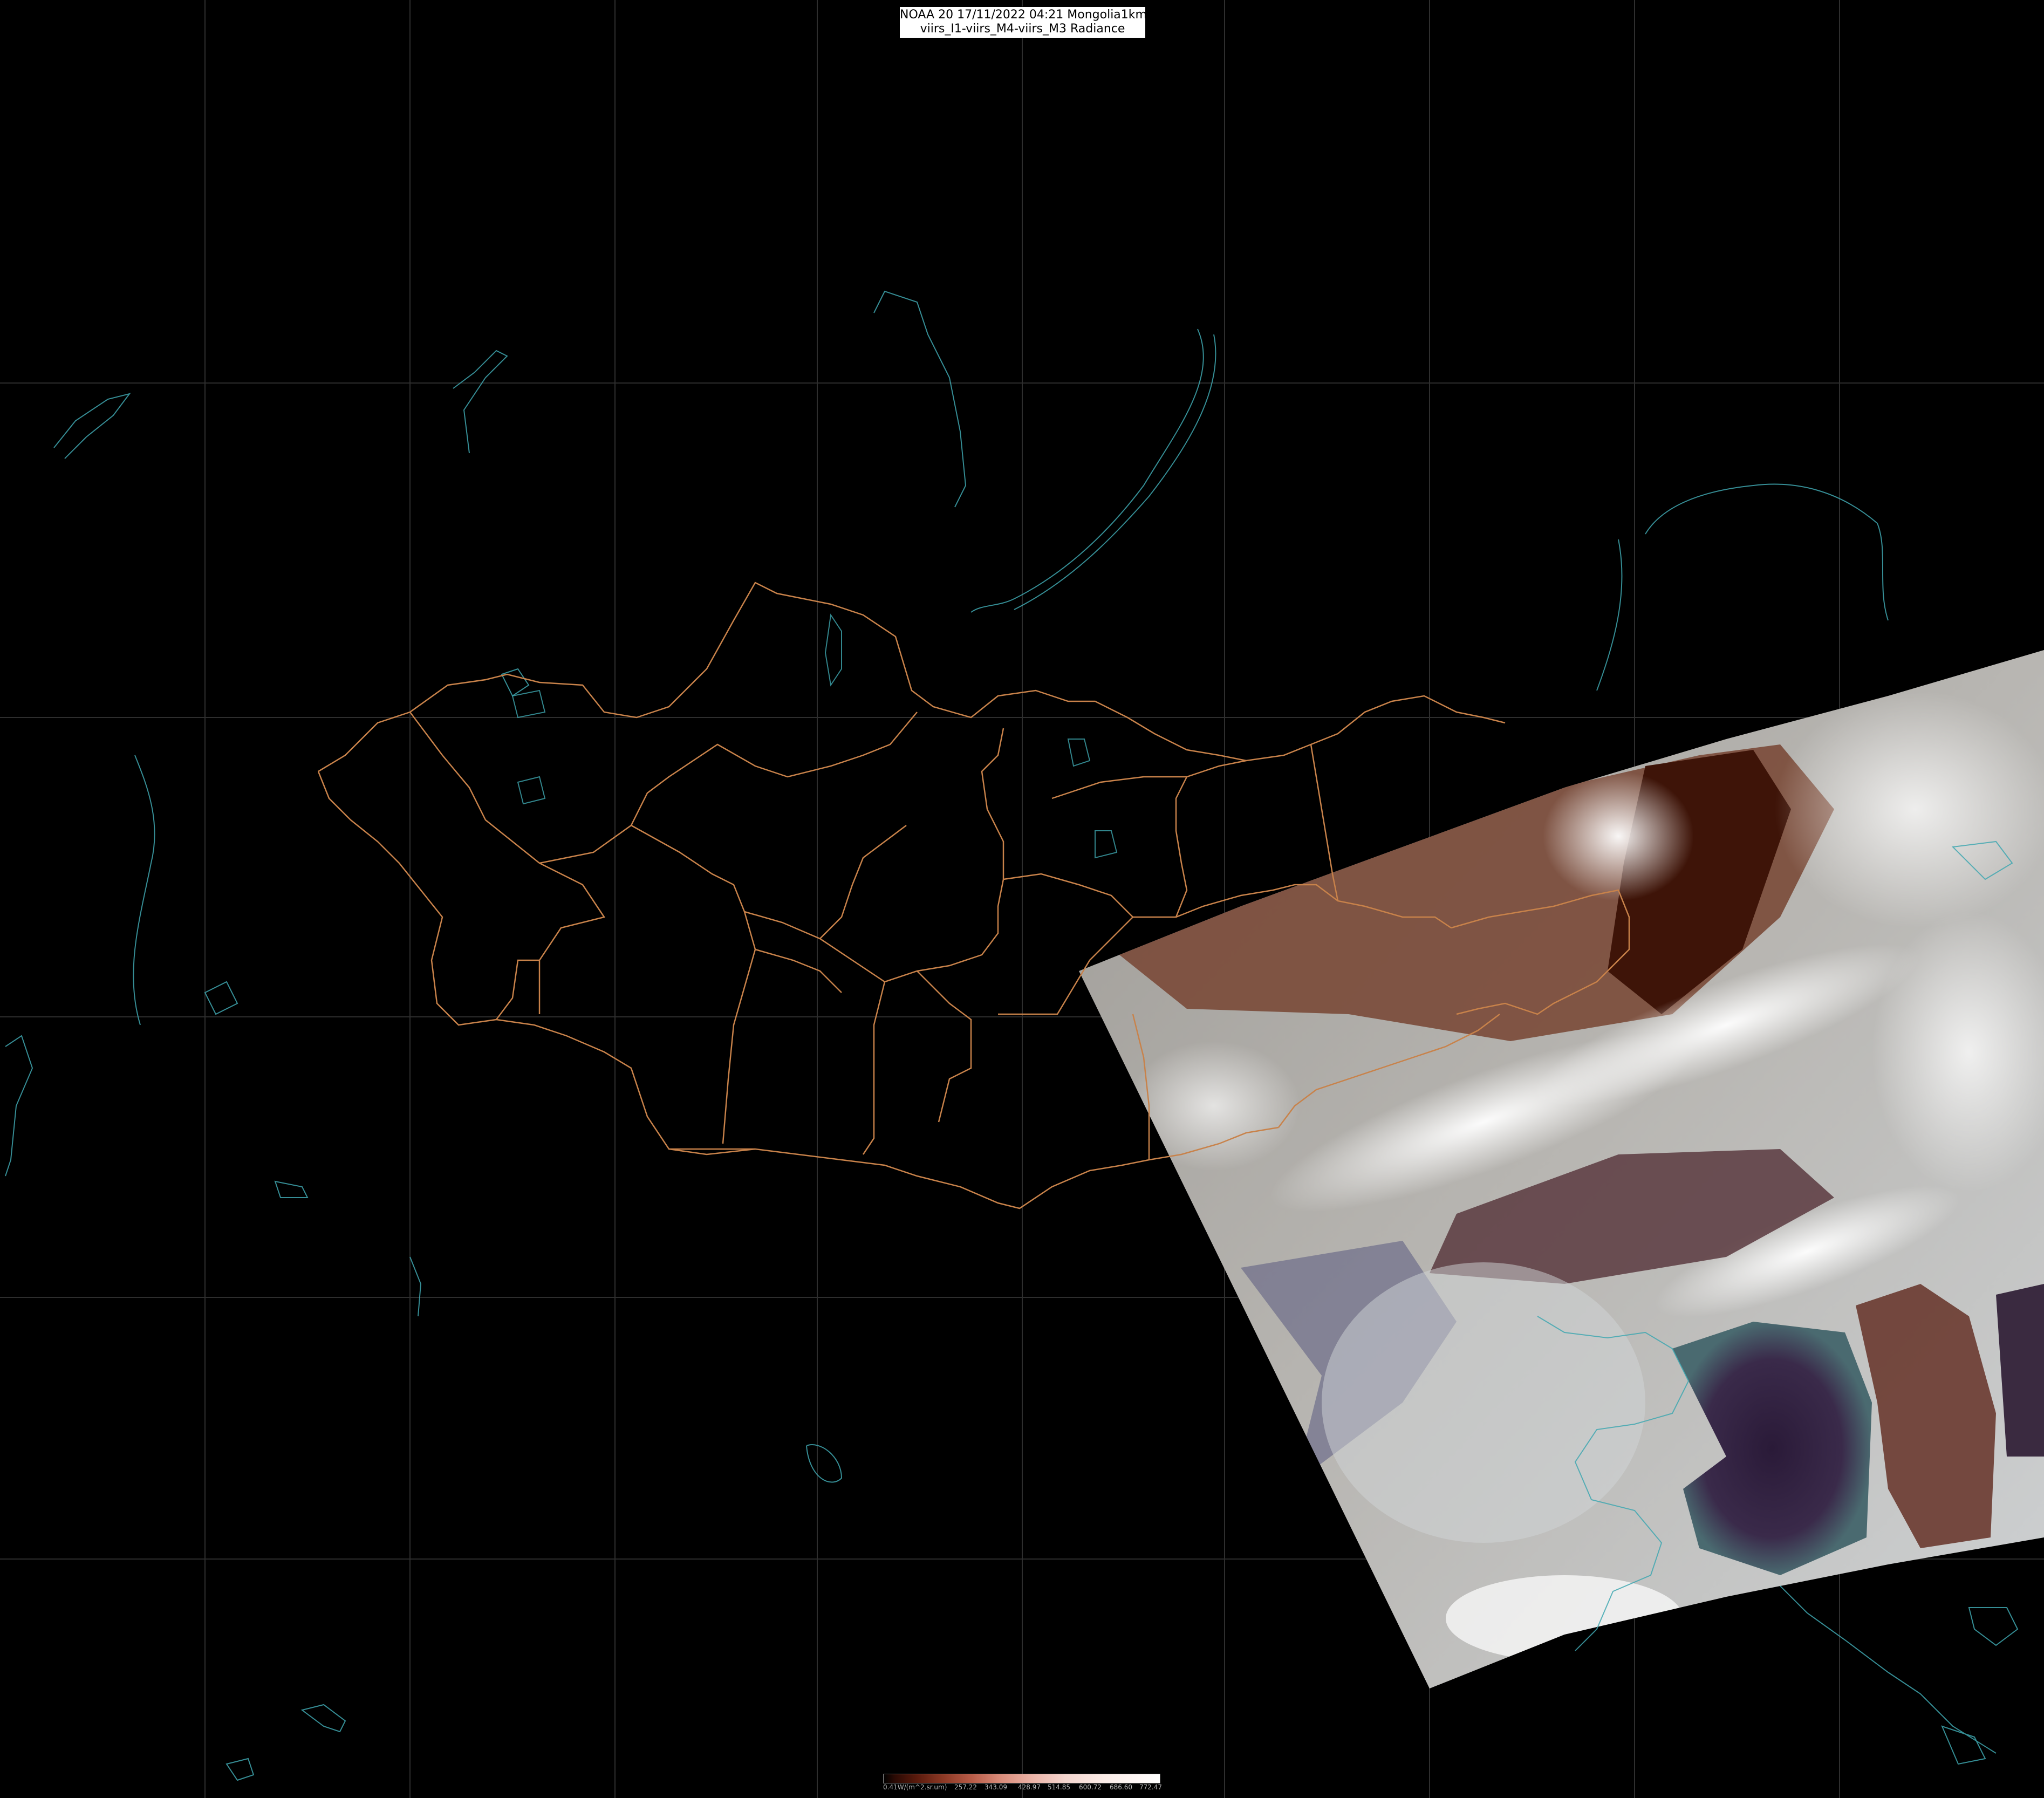 Image resolution: width=2044 pixels, height=1798 pixels. Describe the element at coordinates (1029, 1787) in the screenshot. I see `legend-tick-3: 428.97` at that location.